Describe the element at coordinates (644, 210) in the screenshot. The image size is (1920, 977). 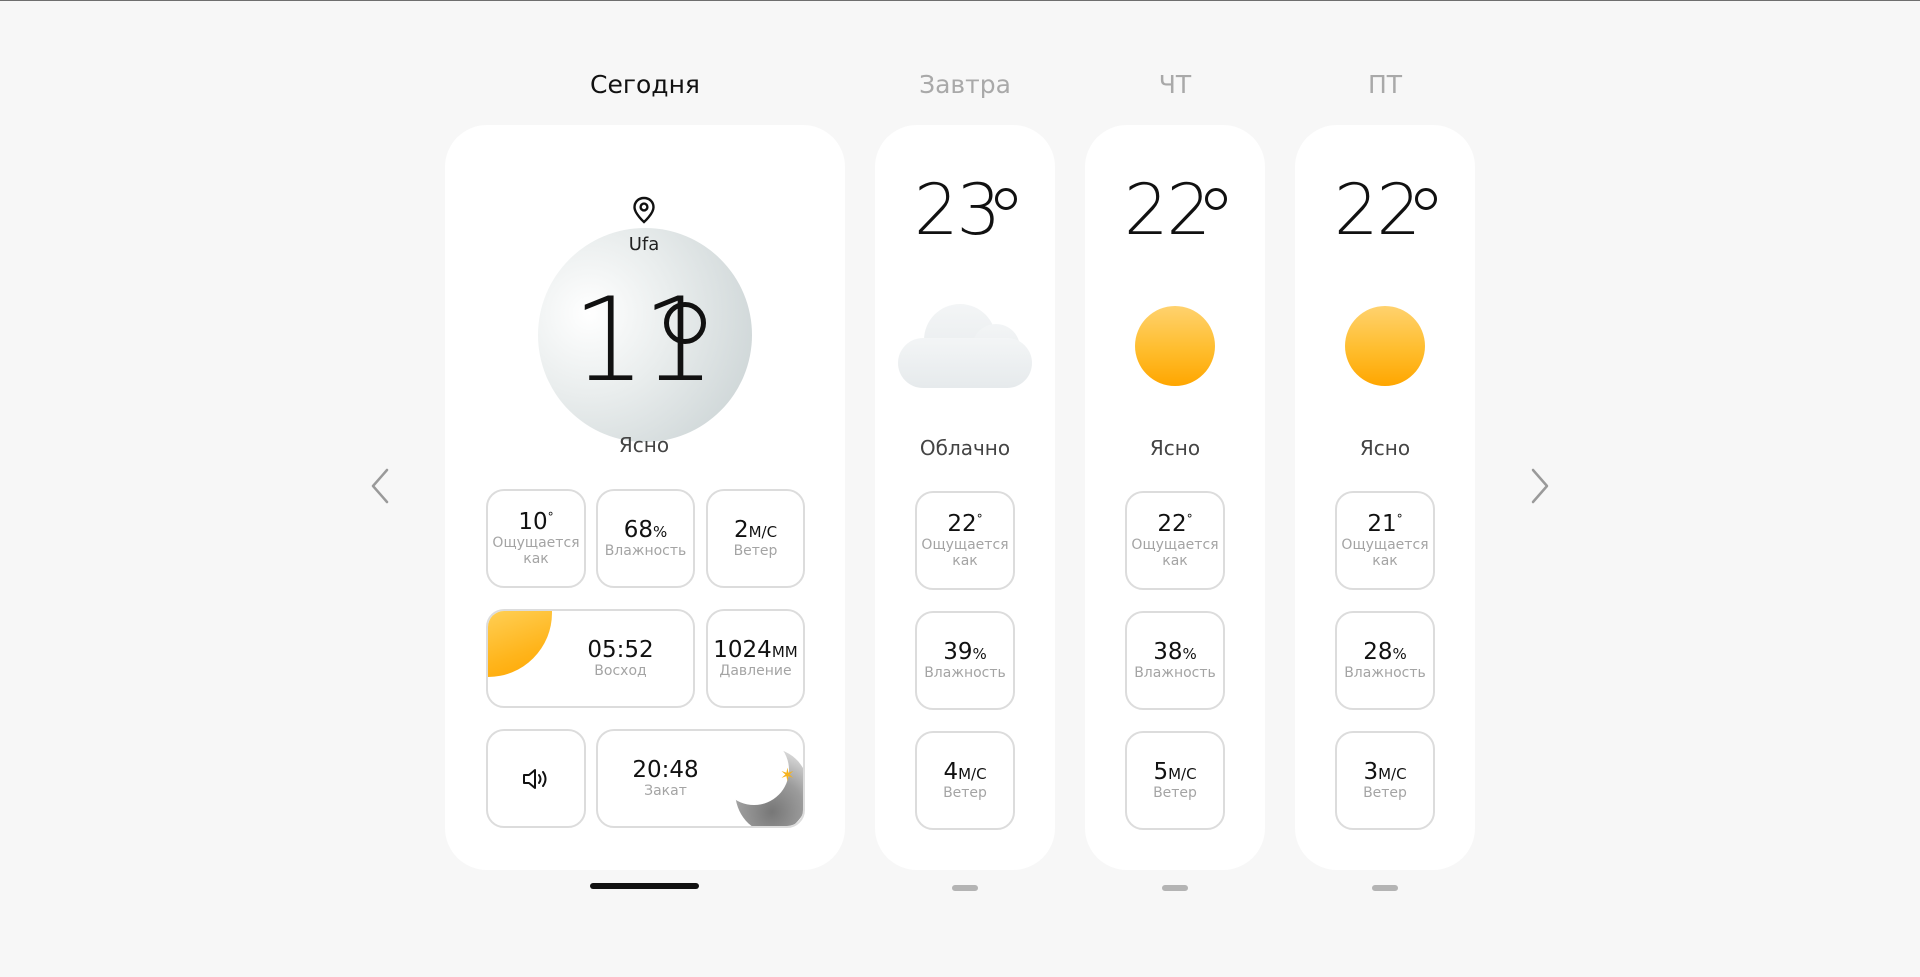
I see `location-pin-icon` at that location.